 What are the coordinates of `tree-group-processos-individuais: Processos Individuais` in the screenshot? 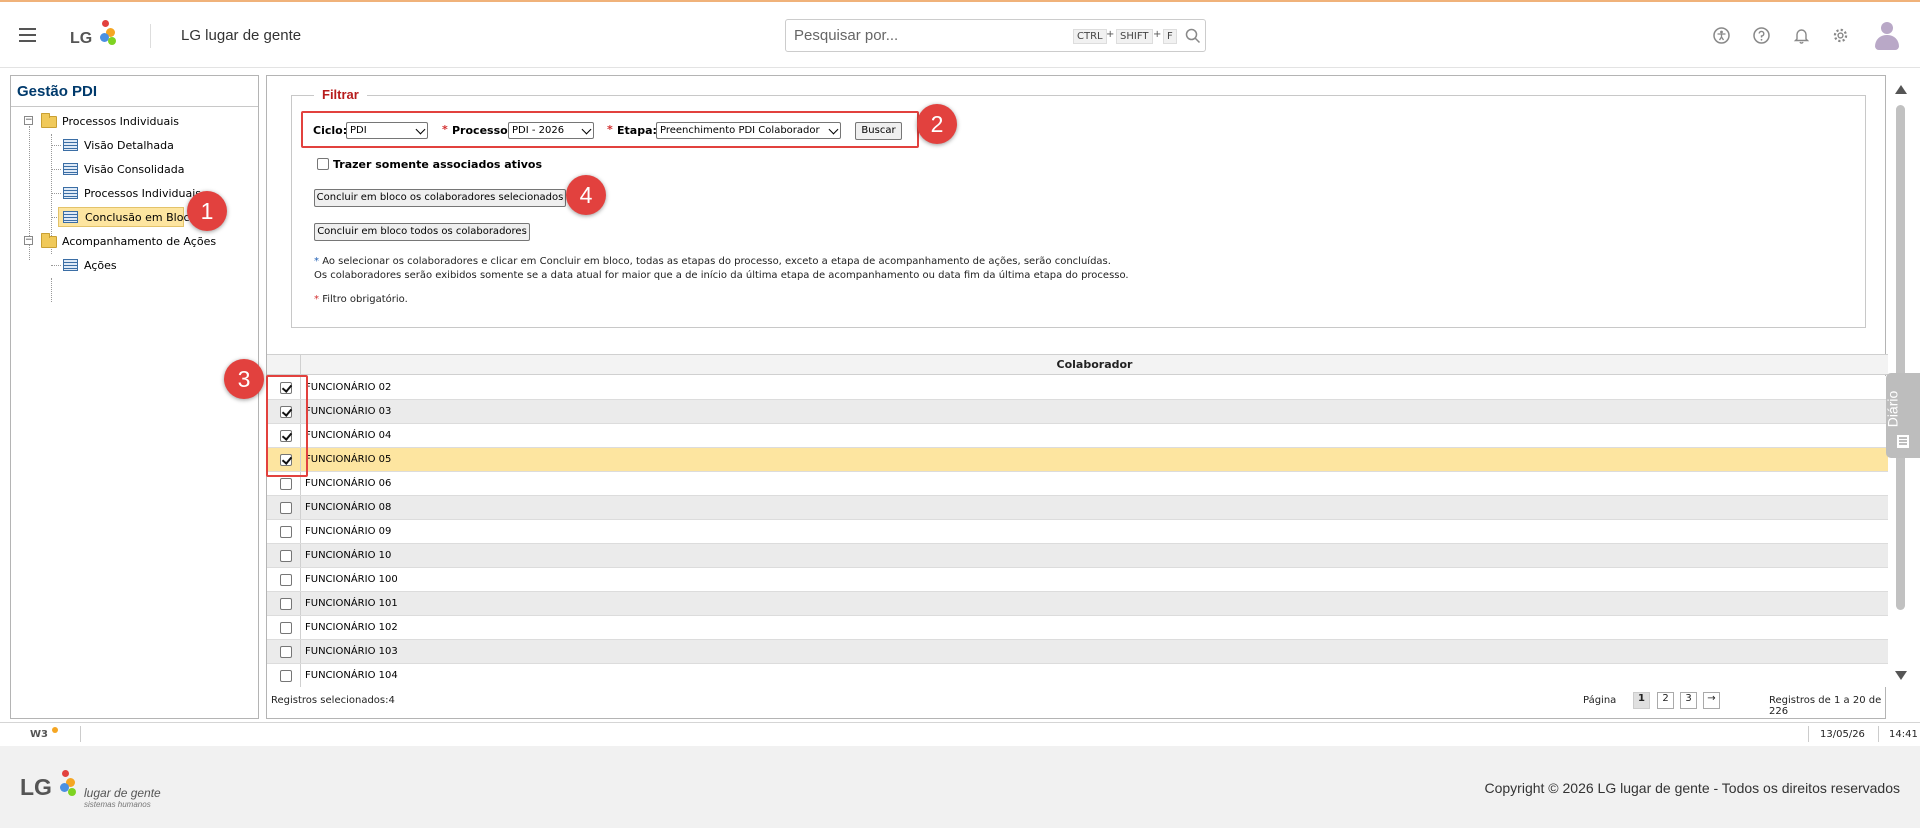 It's located at (120, 121).